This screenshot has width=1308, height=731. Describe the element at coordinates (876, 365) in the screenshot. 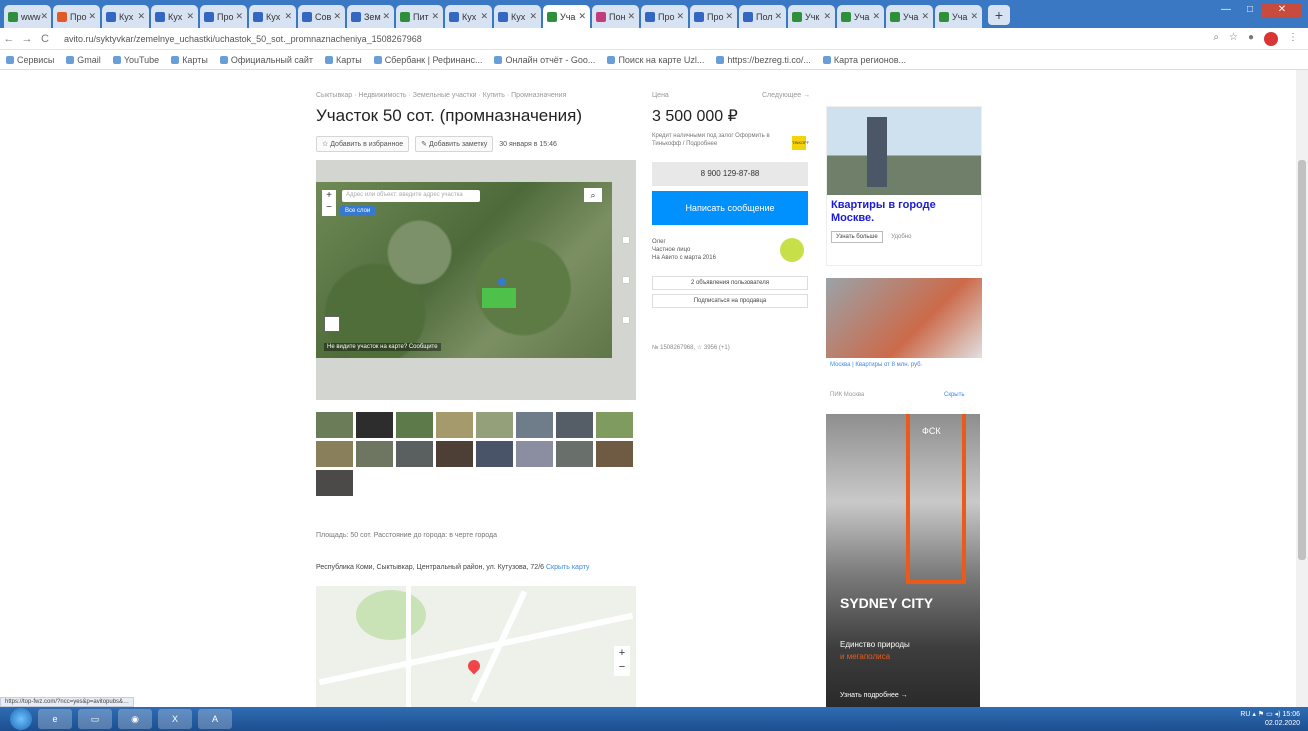

I see `ad-caption-link: Москва | Квартиры от 8 млн. руб.` at that location.